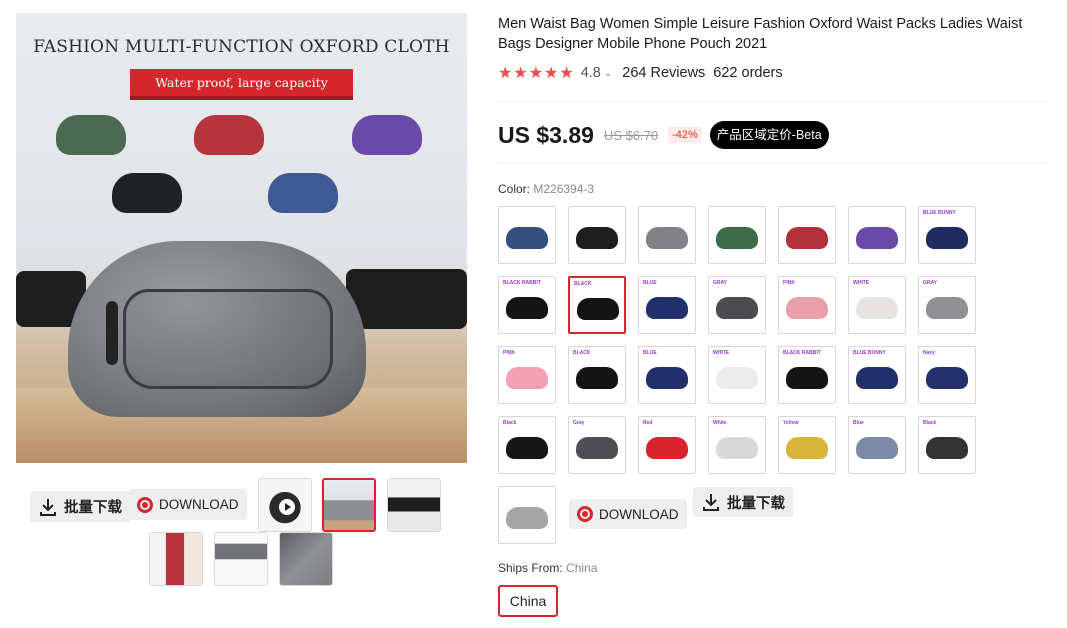  What do you see at coordinates (791, 423) in the screenshot?
I see `swatch-tag: Yellow` at bounding box center [791, 423].